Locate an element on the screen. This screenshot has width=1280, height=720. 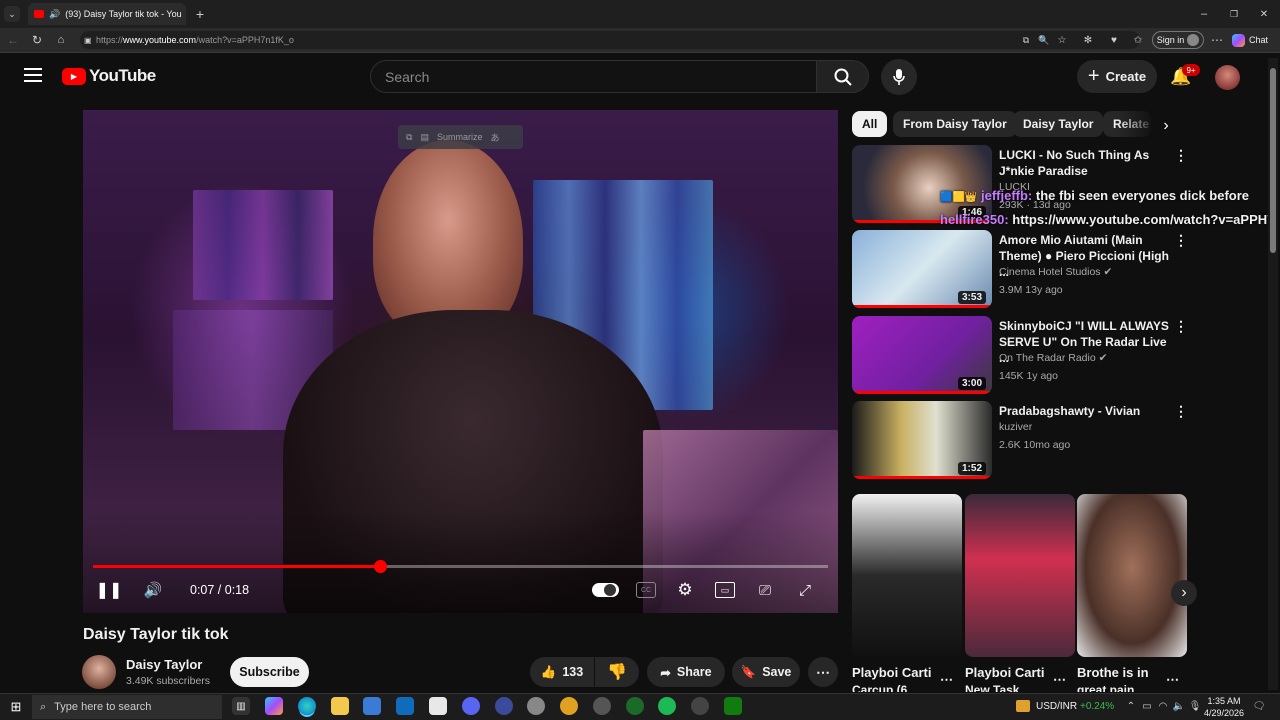
search-input: Search is located at coordinates (593, 76).